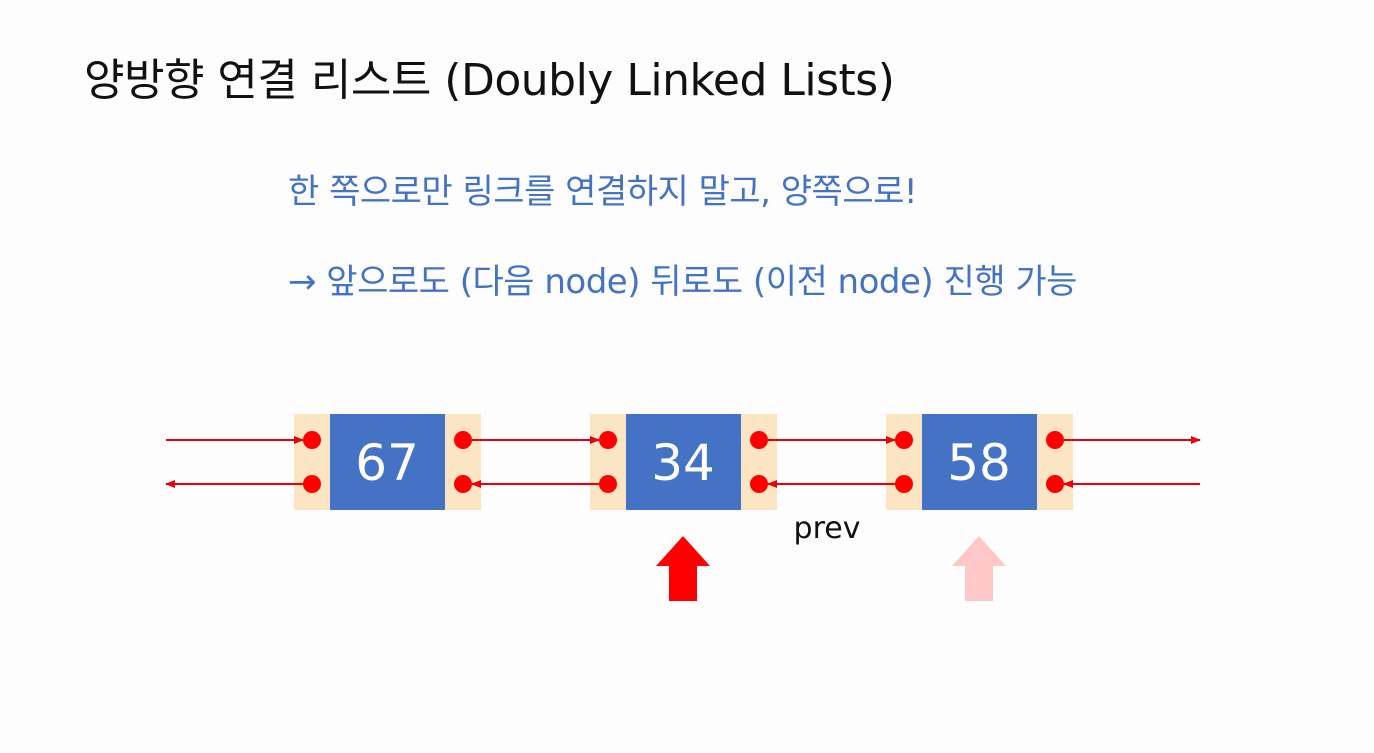 This screenshot has width=1374, height=753. I want to click on node-2-prev-dot-bottom, so click(608, 484).